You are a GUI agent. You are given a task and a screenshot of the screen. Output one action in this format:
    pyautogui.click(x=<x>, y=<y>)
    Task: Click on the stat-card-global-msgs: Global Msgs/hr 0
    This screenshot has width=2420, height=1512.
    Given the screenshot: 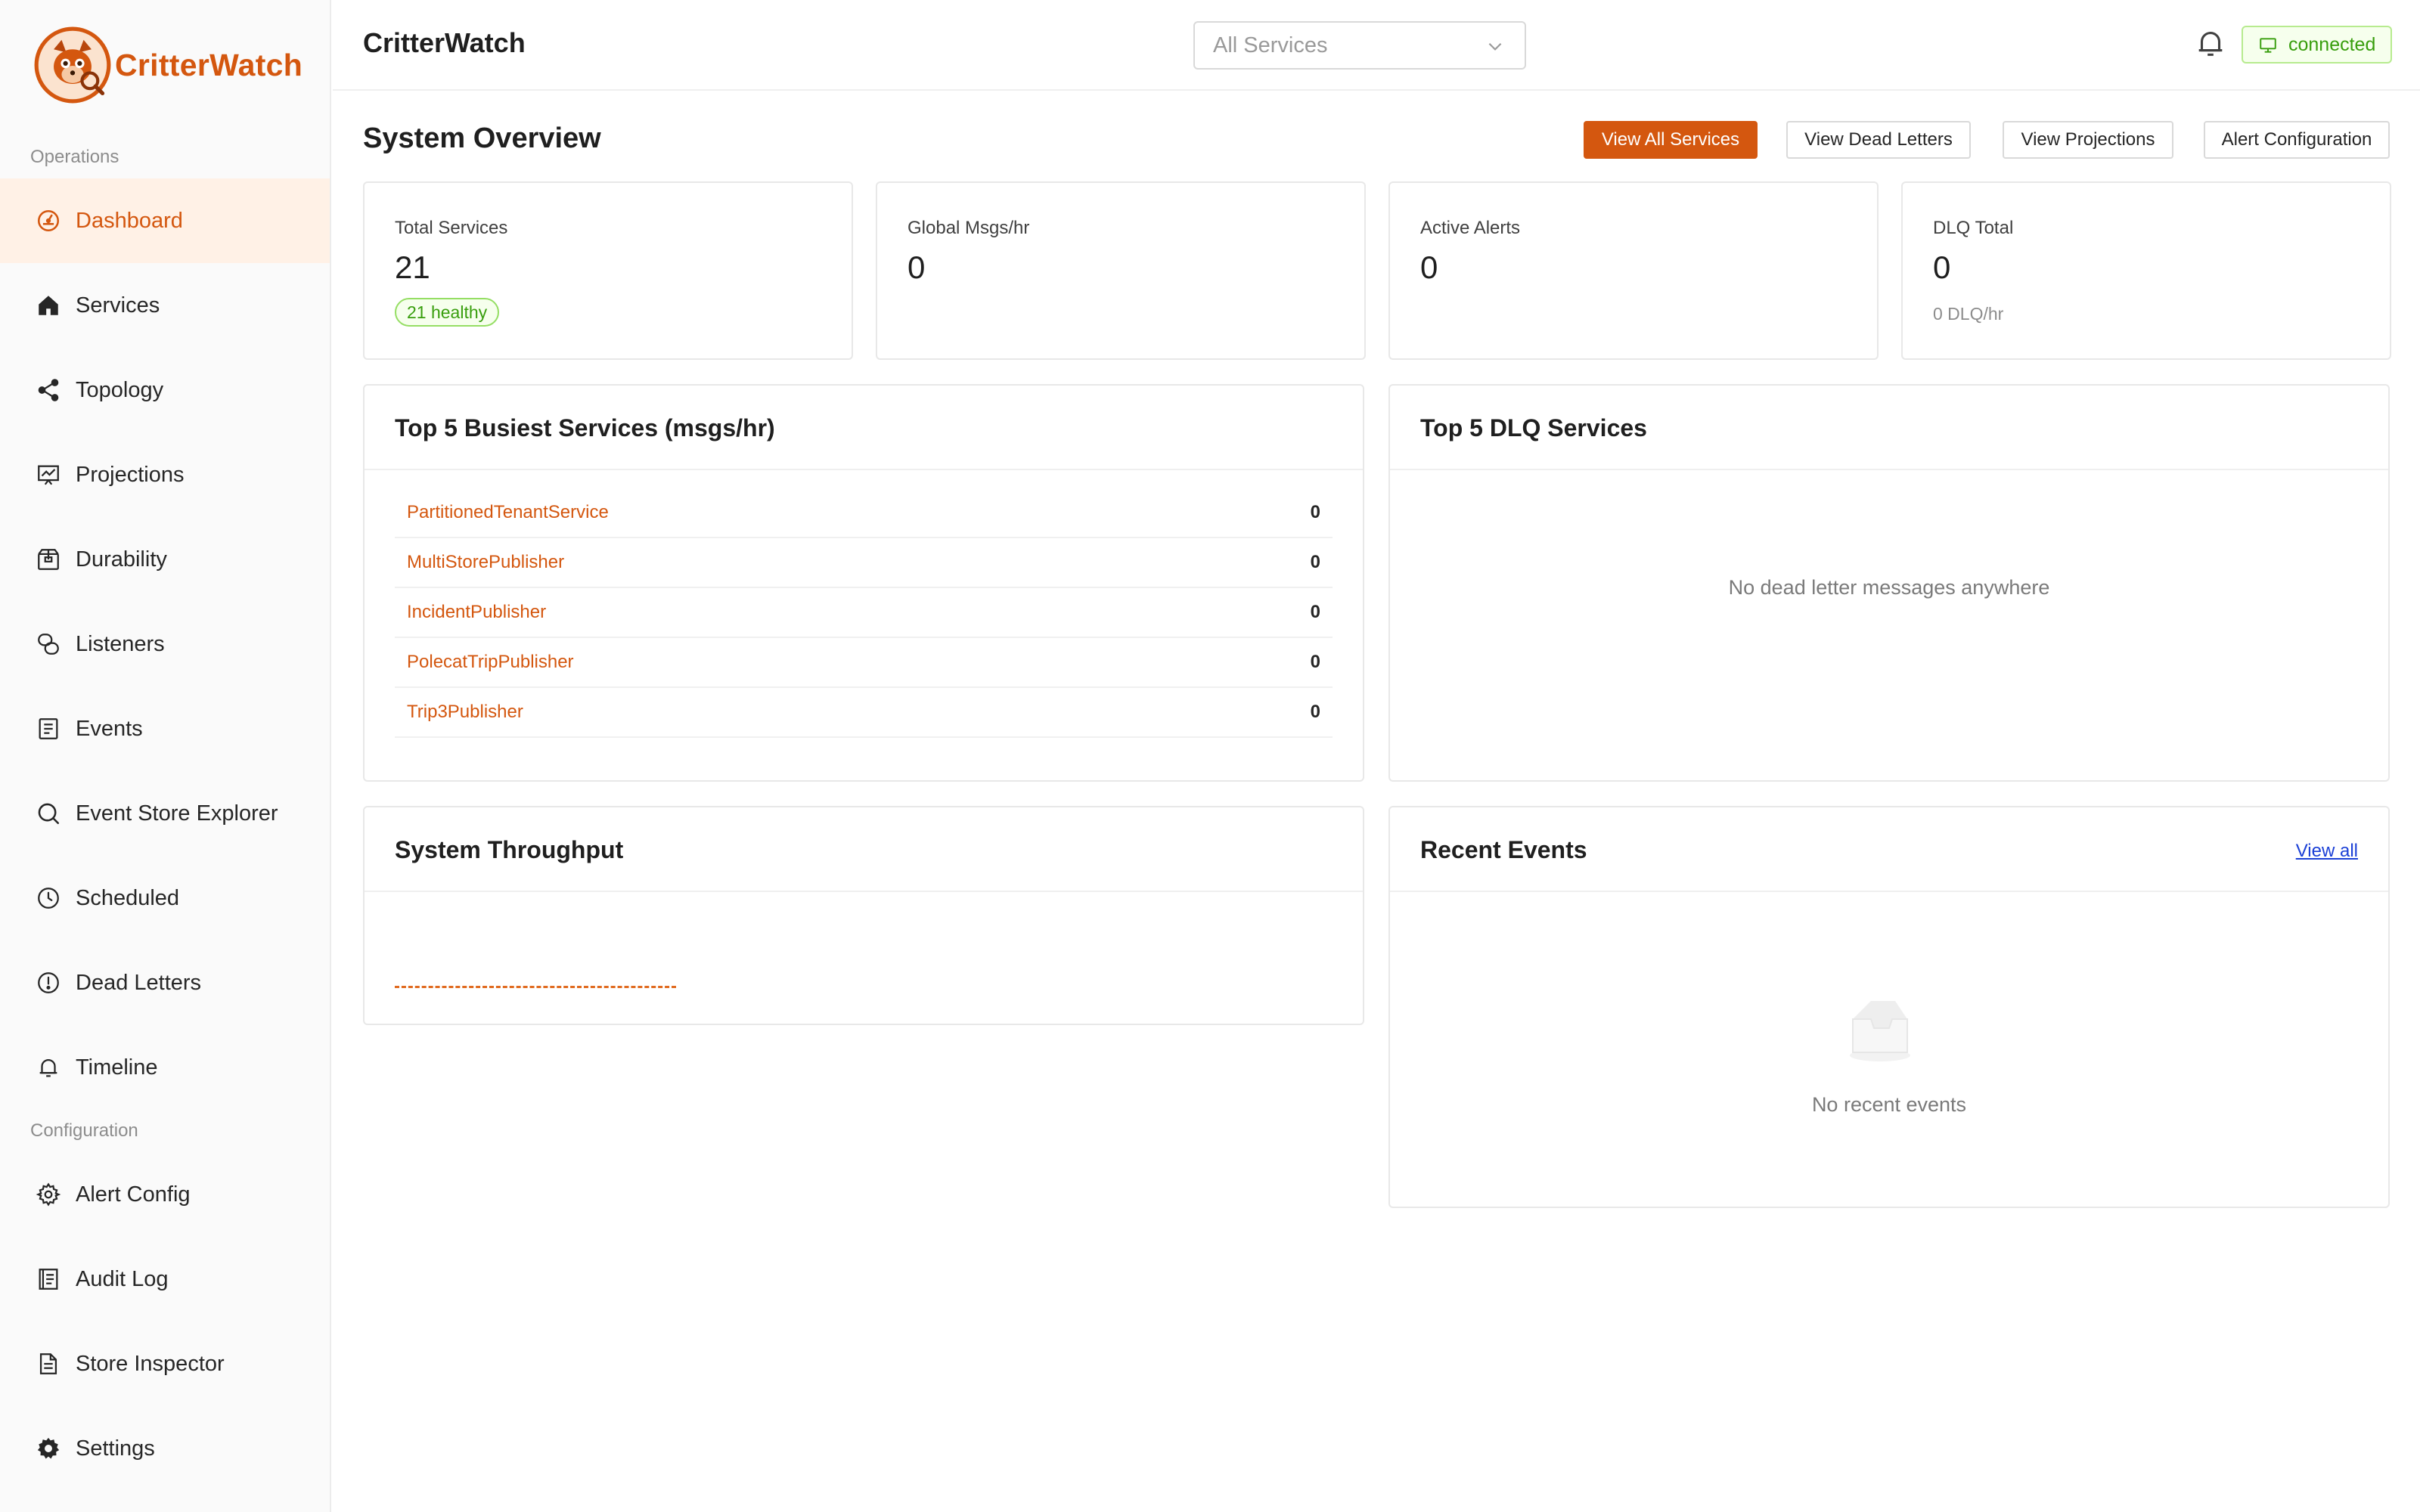 What is the action you would take?
    pyautogui.click(x=1121, y=270)
    